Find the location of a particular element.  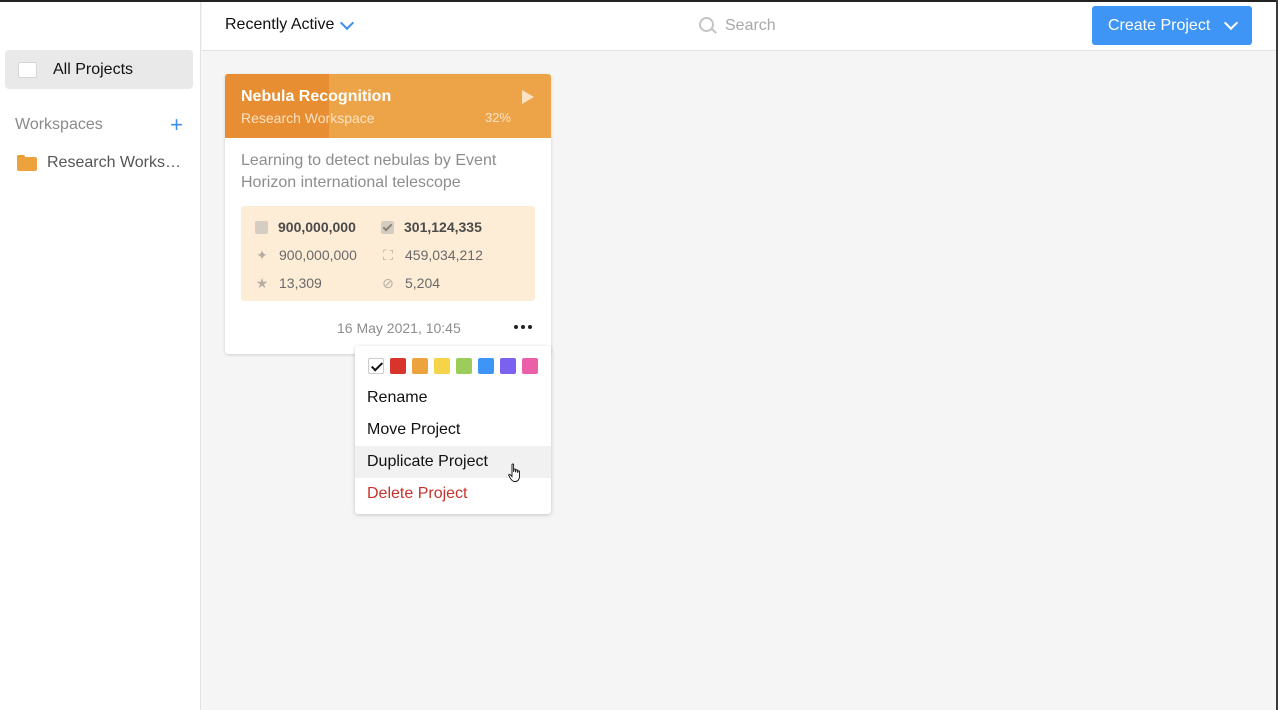

play-icon is located at coordinates (528, 97).